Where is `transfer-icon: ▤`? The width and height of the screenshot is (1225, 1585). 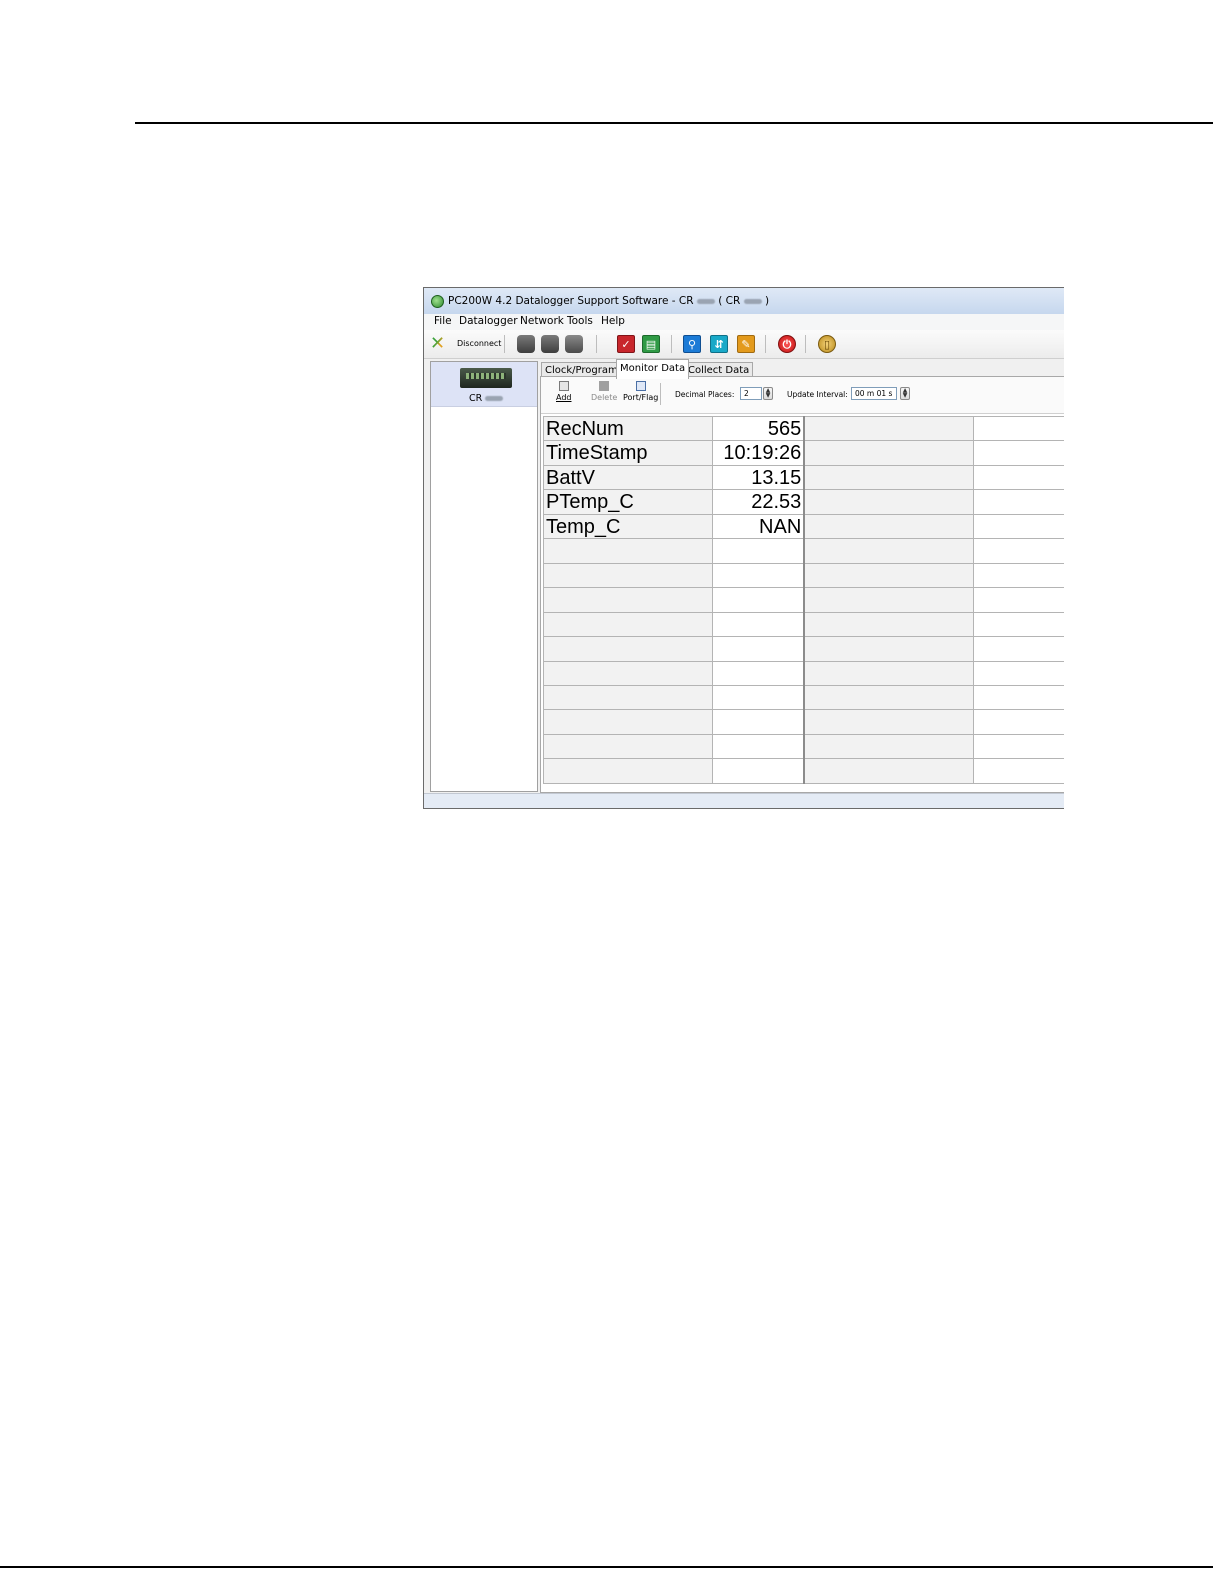 transfer-icon: ▤ is located at coordinates (651, 344).